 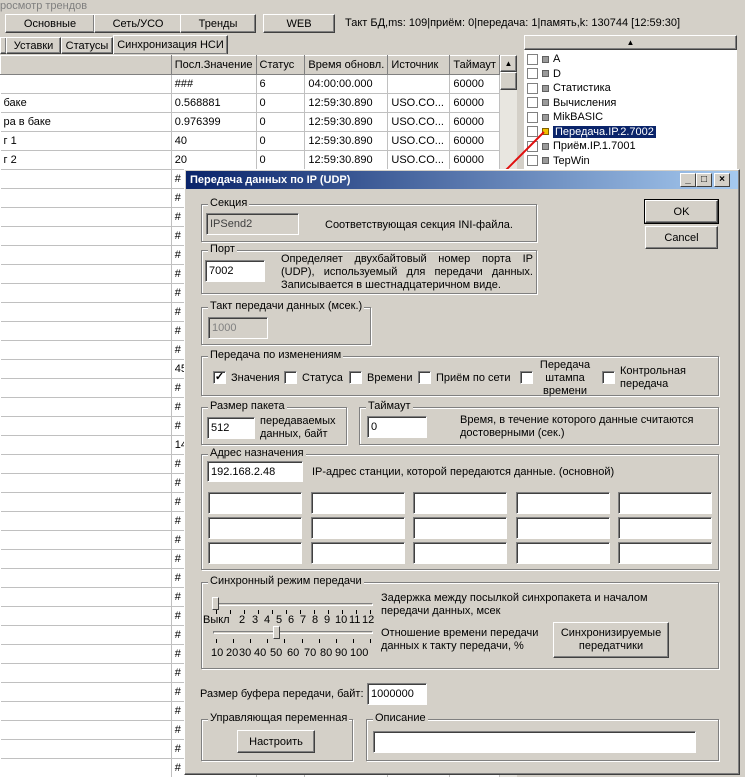 I want to click on dialog-title: Передача данных по IP (UDP), so click(x=270, y=180).